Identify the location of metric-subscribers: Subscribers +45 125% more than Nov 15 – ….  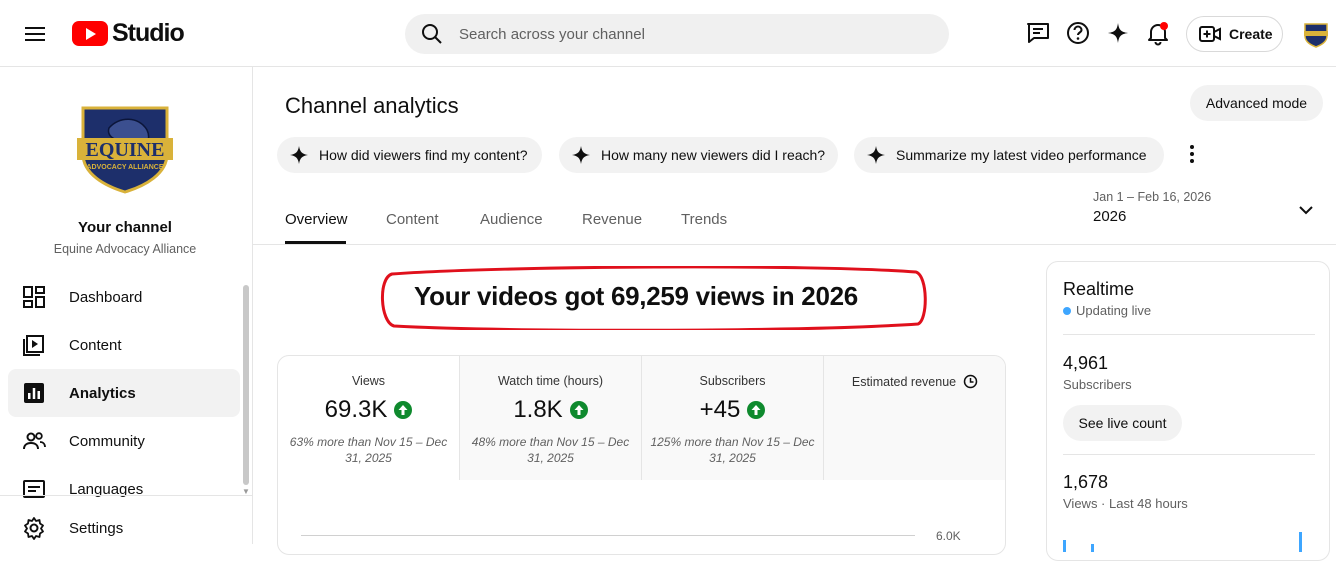
(733, 418).